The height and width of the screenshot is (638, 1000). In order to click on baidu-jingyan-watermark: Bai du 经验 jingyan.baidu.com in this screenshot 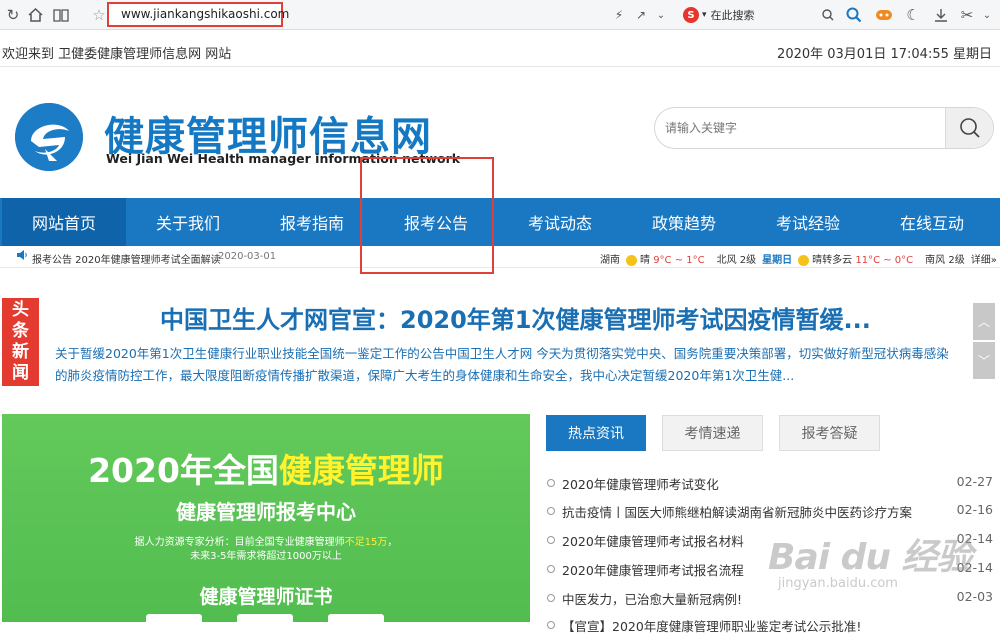, I will do `click(870, 559)`.